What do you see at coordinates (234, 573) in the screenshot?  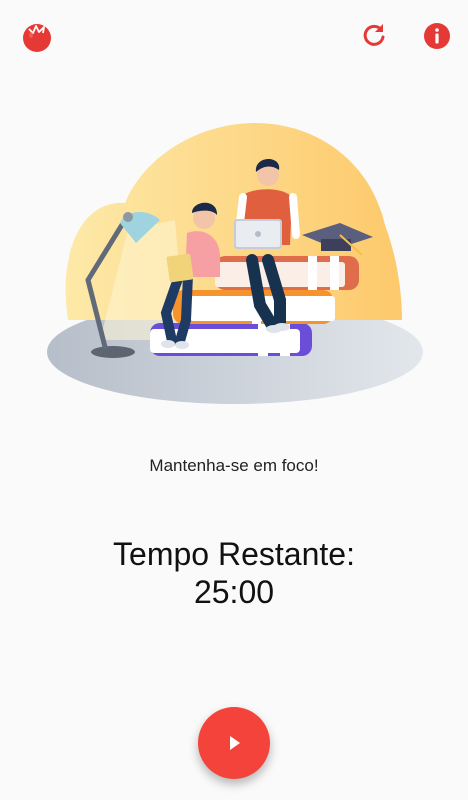 I see `timer-display: Tempo Restante: 25:00` at bounding box center [234, 573].